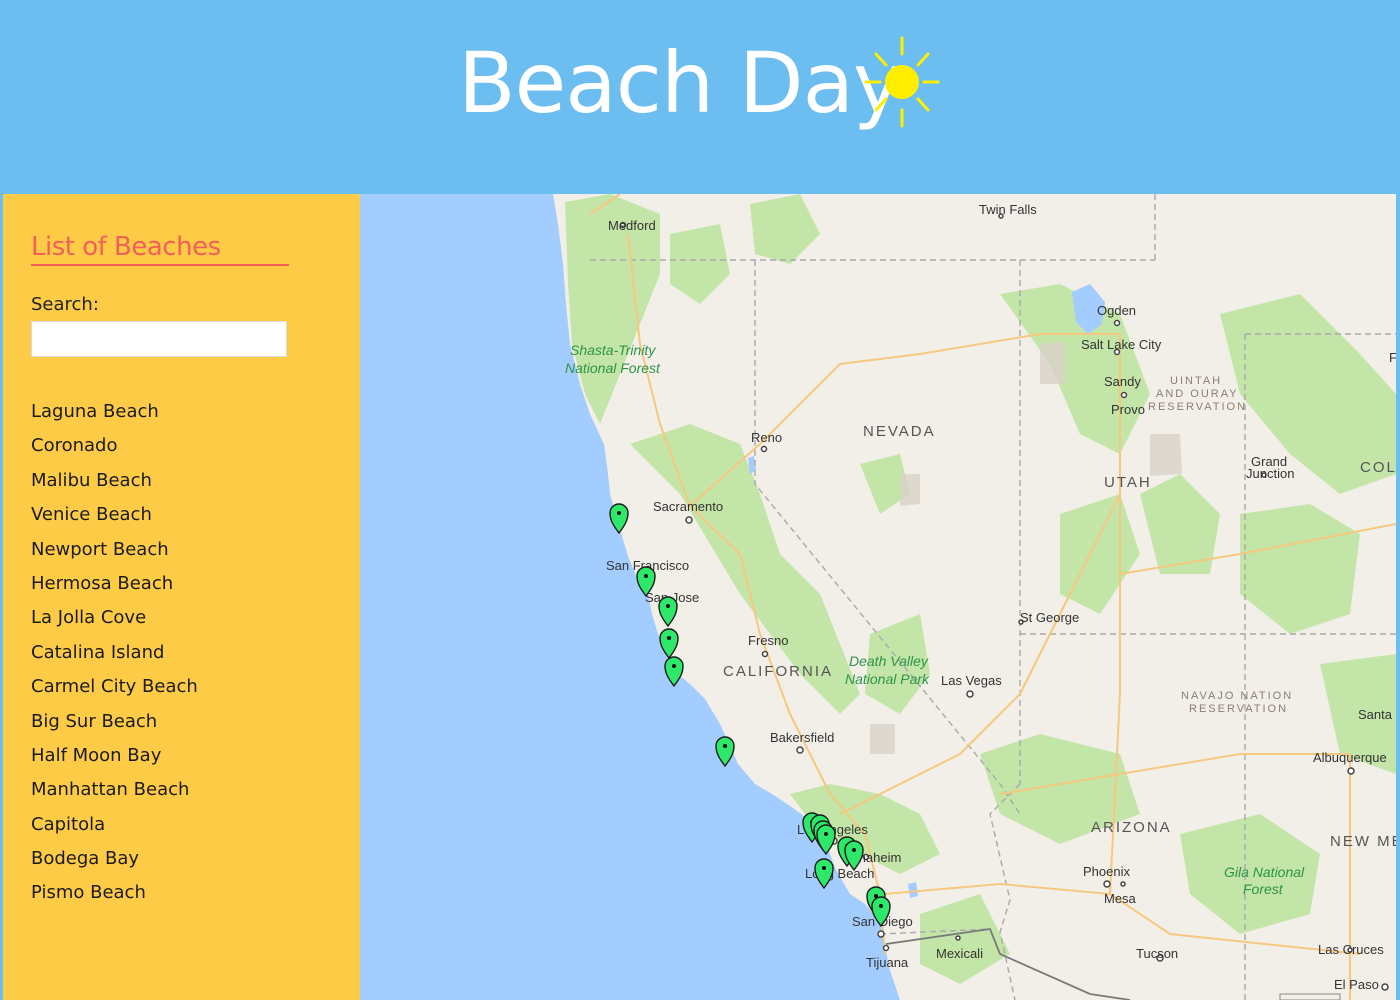  What do you see at coordinates (902, 82) in the screenshot?
I see `sun-icon` at bounding box center [902, 82].